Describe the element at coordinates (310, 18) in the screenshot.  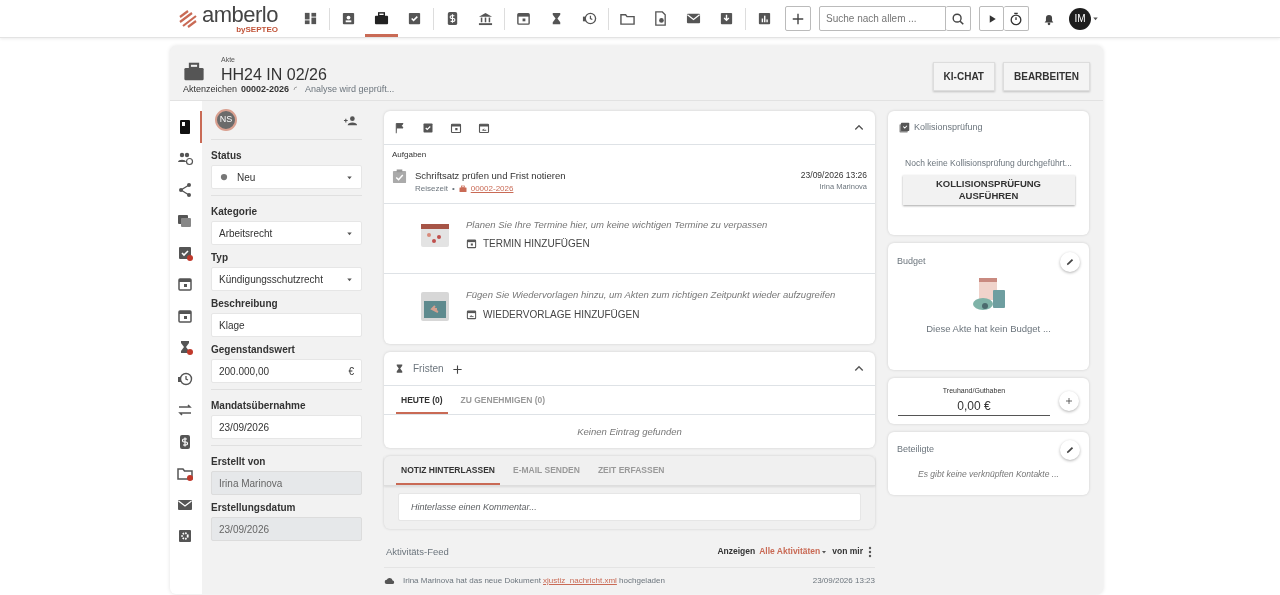
I see `dashboard-icon` at that location.